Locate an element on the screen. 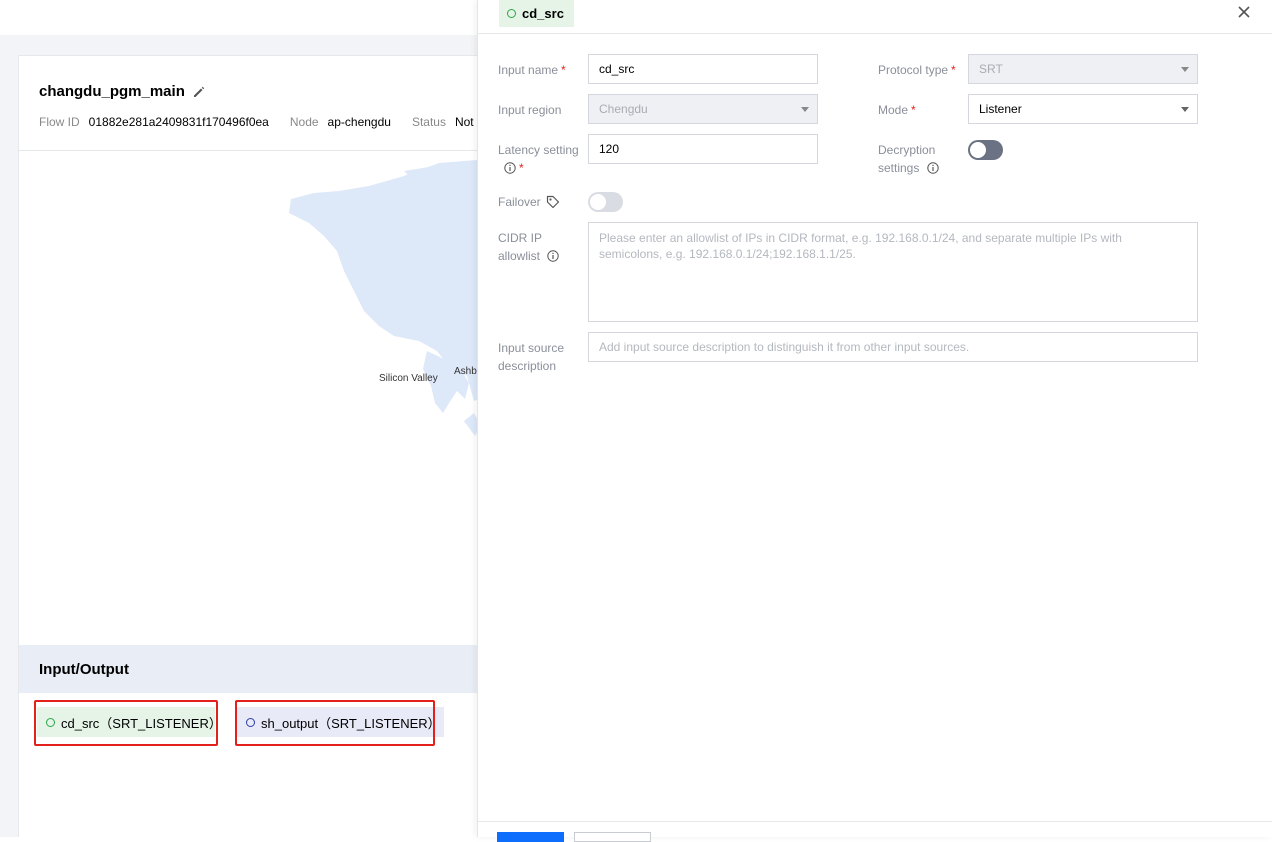 The image size is (1272, 842). drawer-footer-divider is located at coordinates (875, 821).